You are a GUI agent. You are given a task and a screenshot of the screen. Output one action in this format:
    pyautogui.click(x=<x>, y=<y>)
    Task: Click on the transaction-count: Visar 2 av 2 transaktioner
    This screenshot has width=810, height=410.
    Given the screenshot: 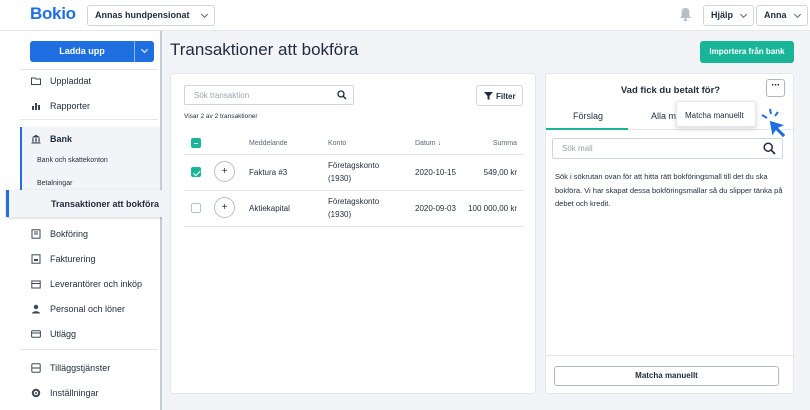 What is the action you would take?
    pyautogui.click(x=221, y=116)
    